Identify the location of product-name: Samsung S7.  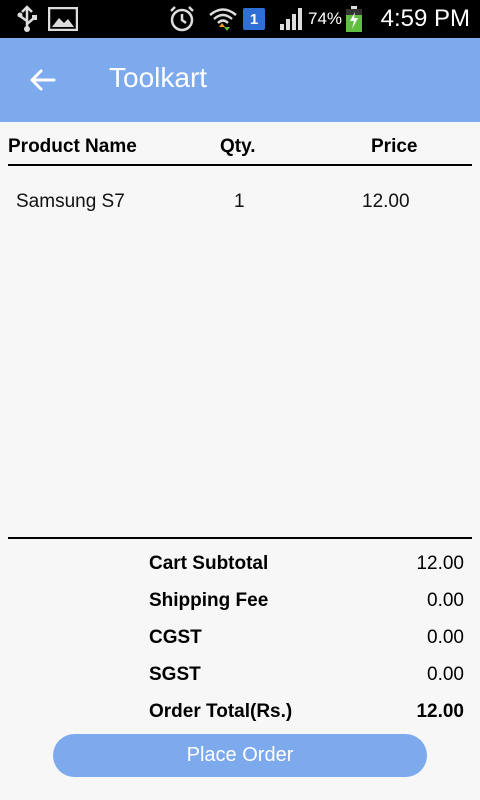
(70, 201).